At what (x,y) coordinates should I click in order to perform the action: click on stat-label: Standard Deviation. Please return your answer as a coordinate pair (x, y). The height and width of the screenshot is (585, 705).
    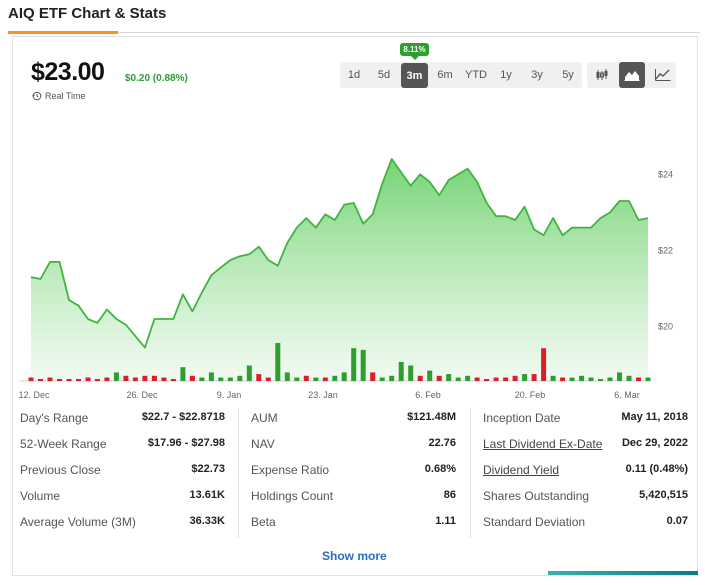
    Looking at the image, I should click on (534, 522).